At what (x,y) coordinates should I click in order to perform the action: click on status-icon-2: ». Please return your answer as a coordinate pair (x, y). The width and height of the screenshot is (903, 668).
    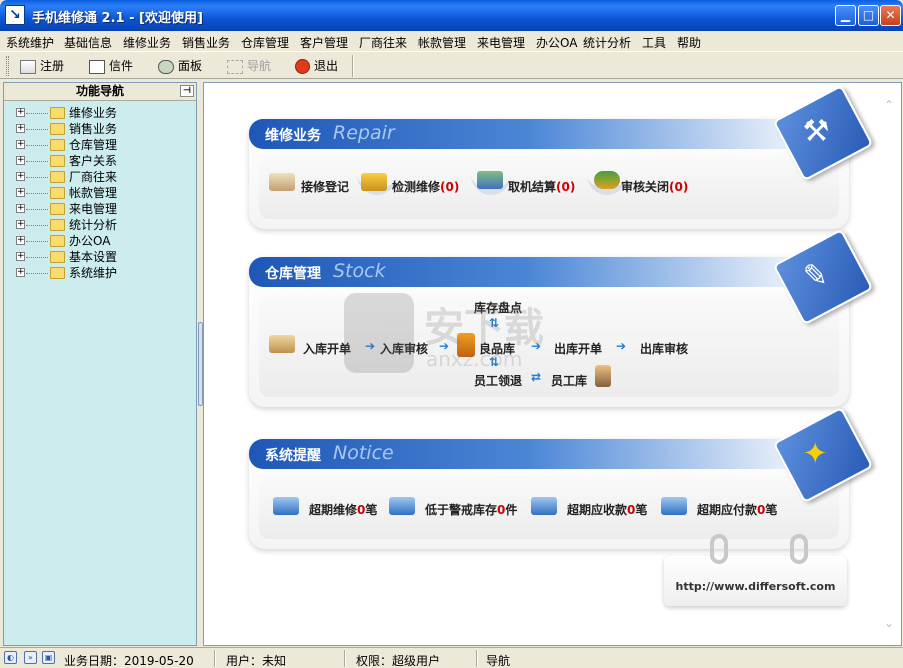
    Looking at the image, I should click on (30, 657).